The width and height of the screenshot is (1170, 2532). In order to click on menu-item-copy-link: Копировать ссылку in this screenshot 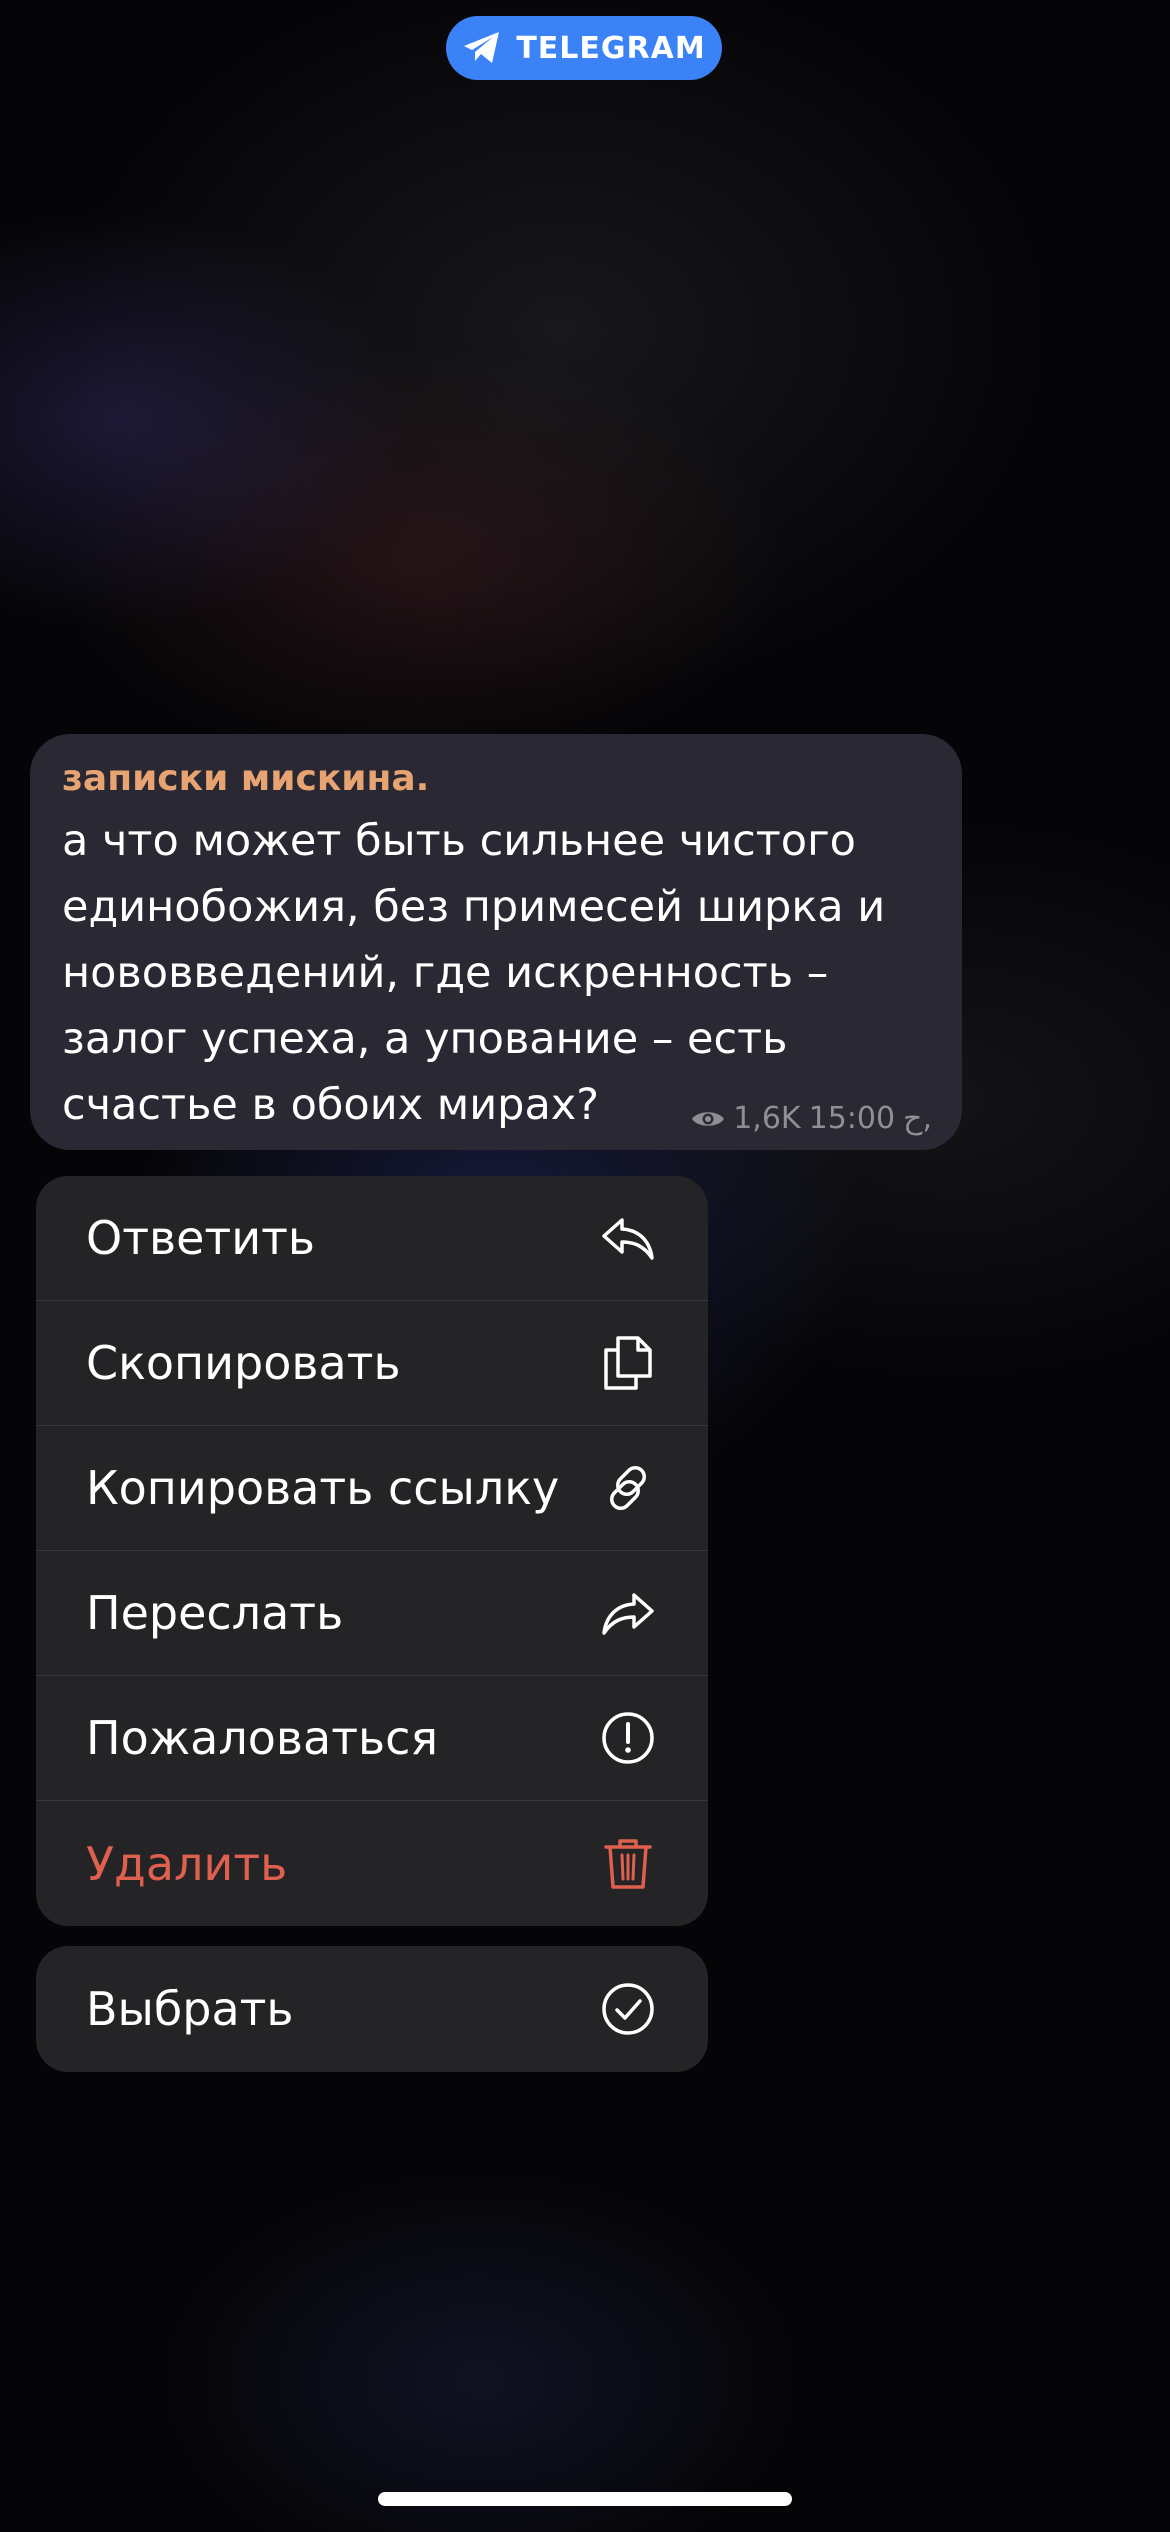, I will do `click(372, 1488)`.